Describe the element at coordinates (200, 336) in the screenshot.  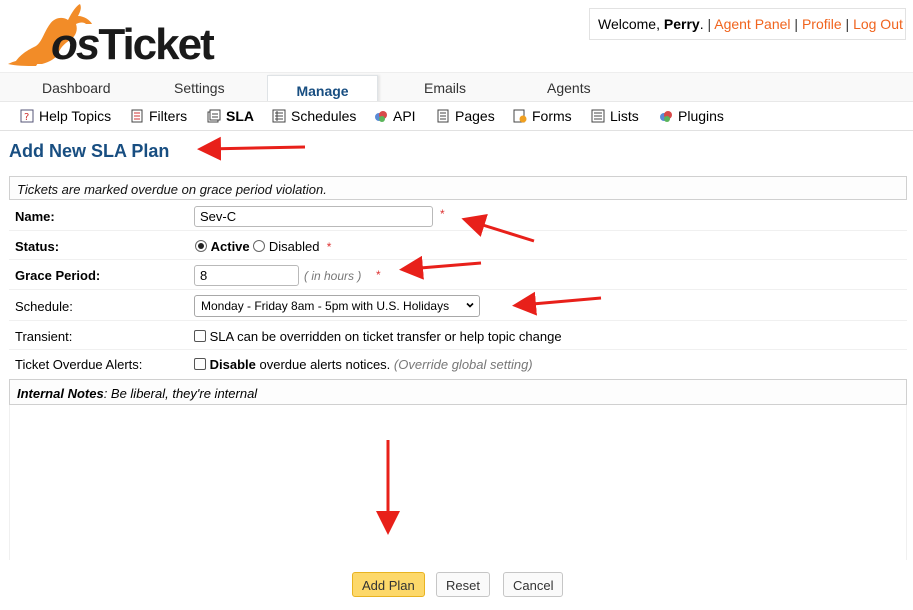
I see `transient-checkbox` at that location.